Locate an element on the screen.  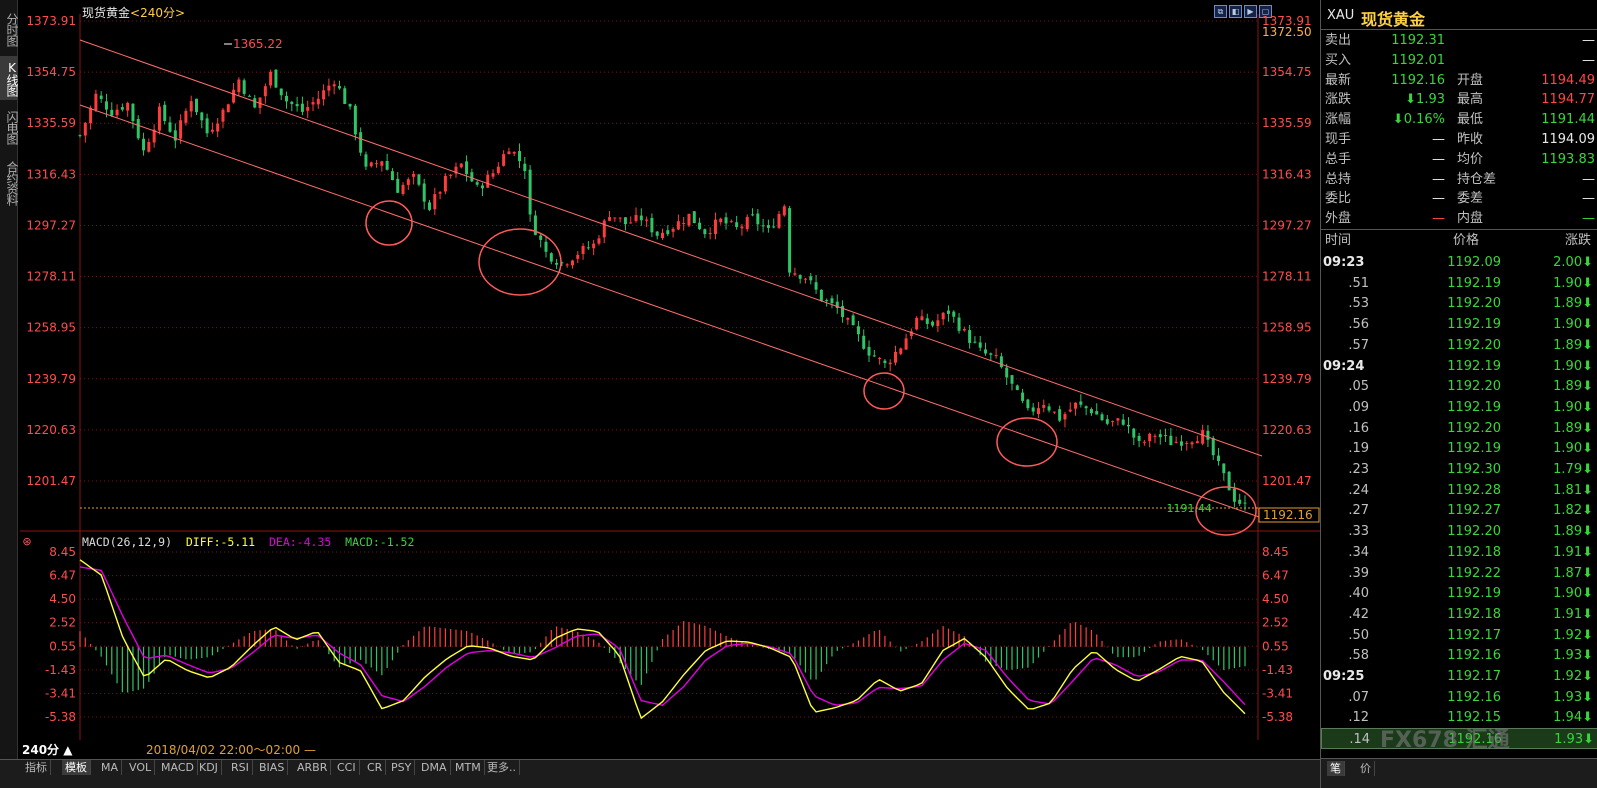
indicator-tab-mtm: MTM is located at coordinates (468, 767).